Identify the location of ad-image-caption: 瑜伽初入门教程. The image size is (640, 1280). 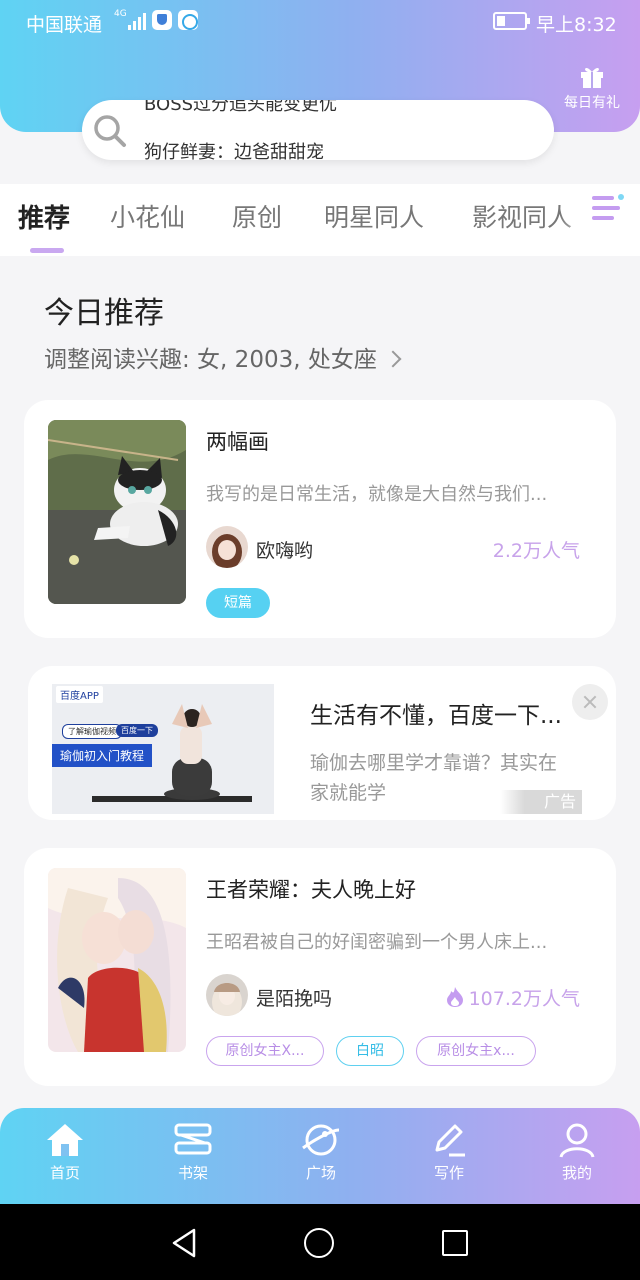
(102, 755).